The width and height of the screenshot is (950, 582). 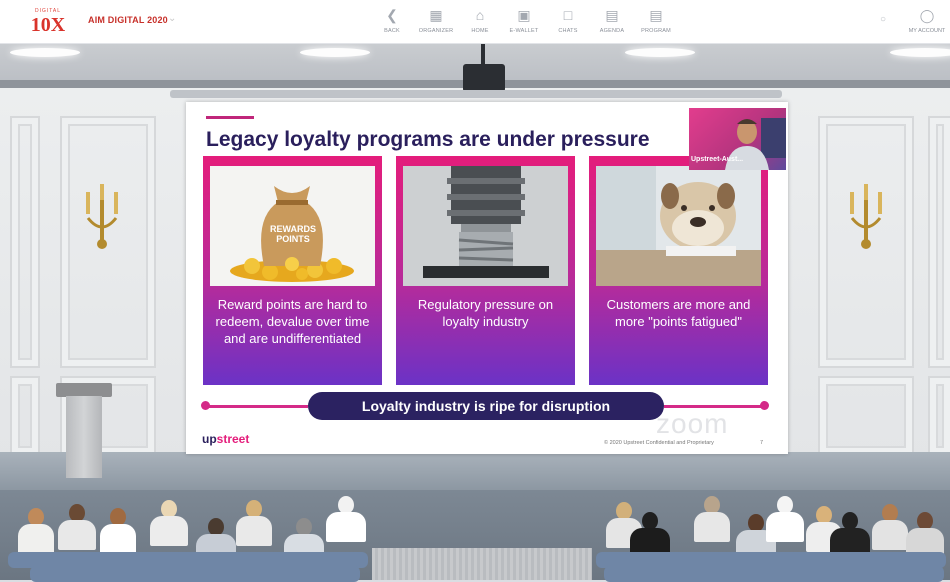 I want to click on slide-accent-bar, so click(x=230, y=117).